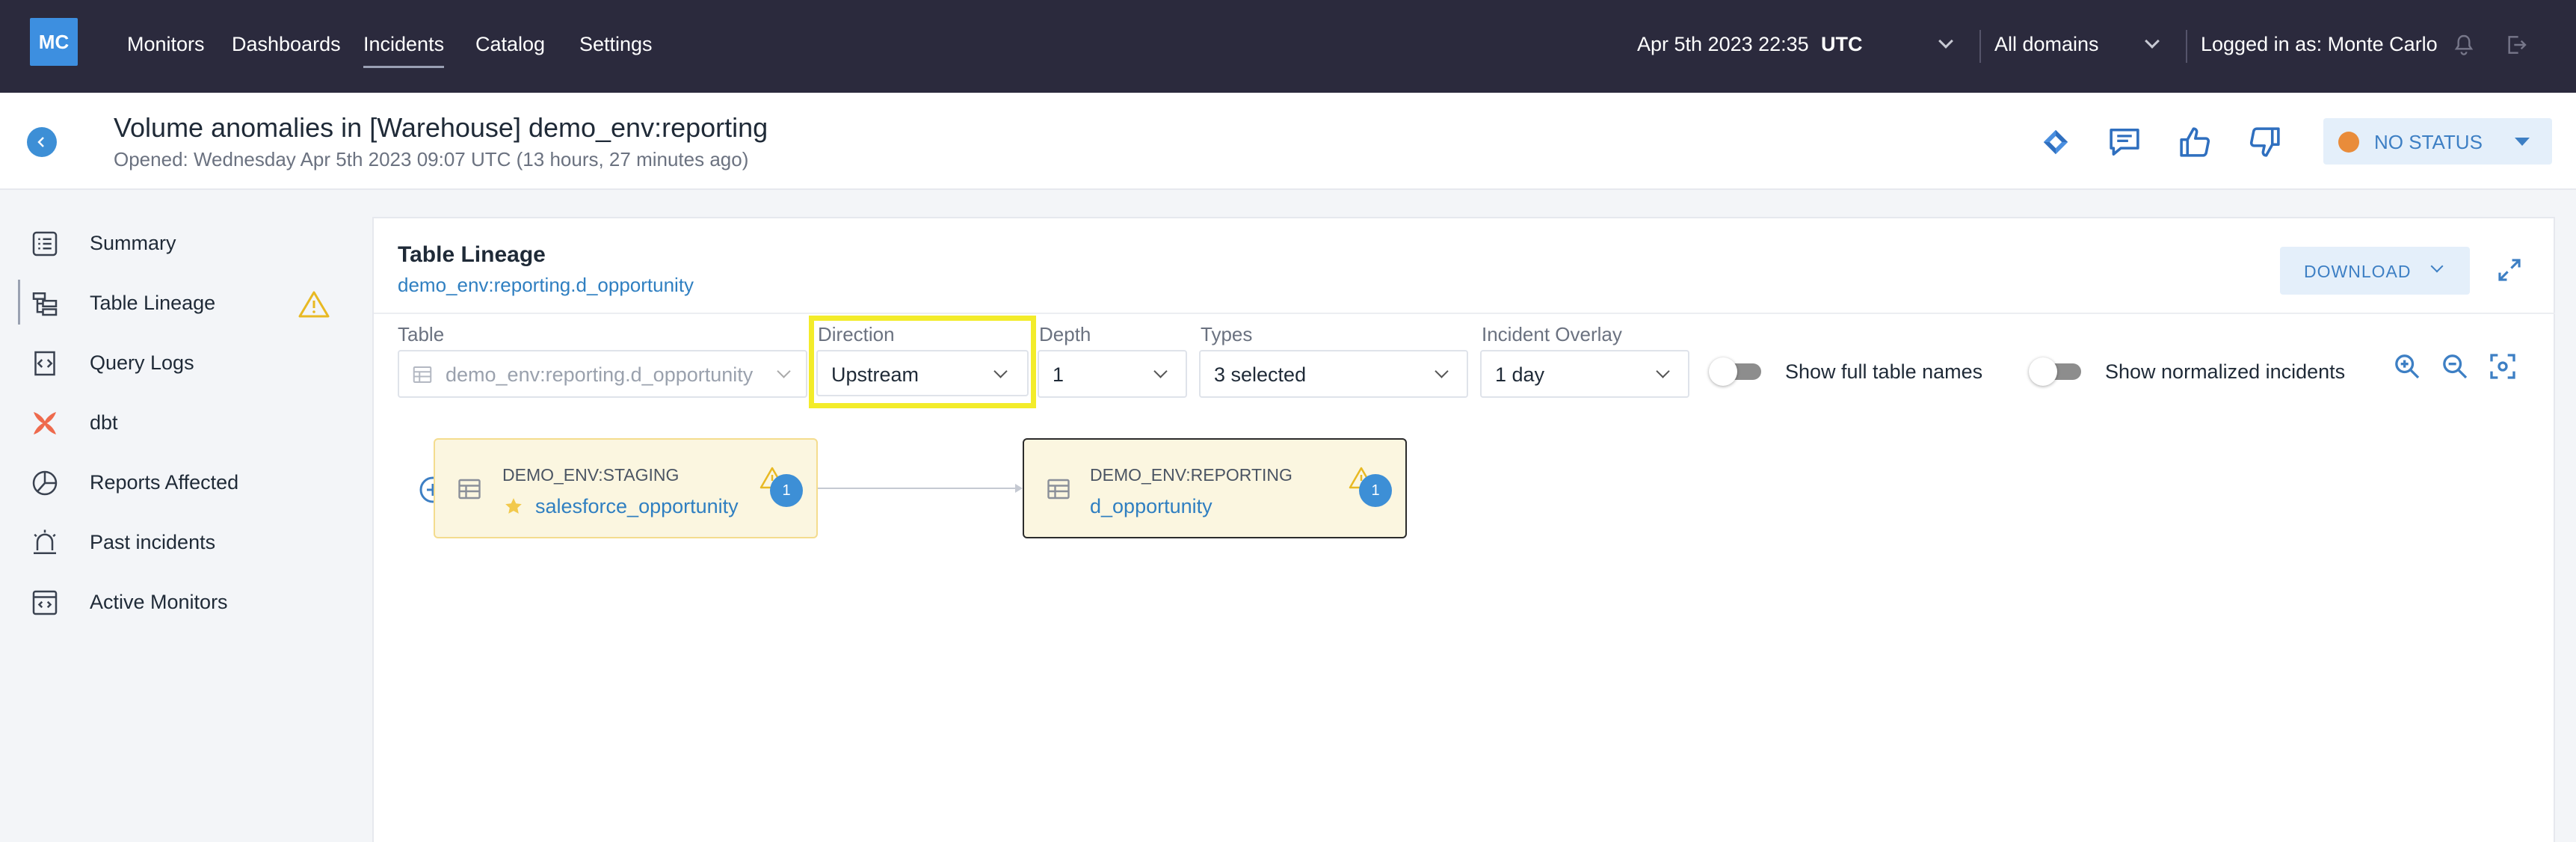 This screenshot has height=842, width=2576. I want to click on nav-incidents: Incidents, so click(404, 51).